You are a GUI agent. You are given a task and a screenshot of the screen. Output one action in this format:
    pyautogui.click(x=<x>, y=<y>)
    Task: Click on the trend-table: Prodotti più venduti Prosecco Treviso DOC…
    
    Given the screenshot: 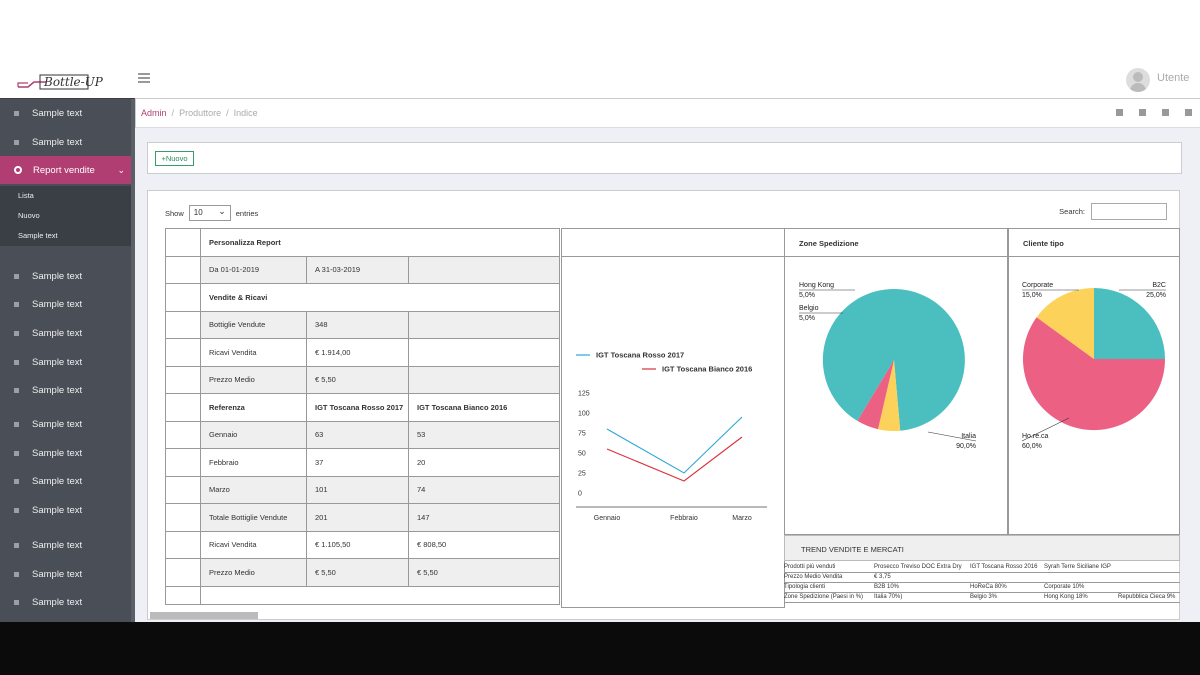 What is the action you would take?
    pyautogui.click(x=982, y=583)
    